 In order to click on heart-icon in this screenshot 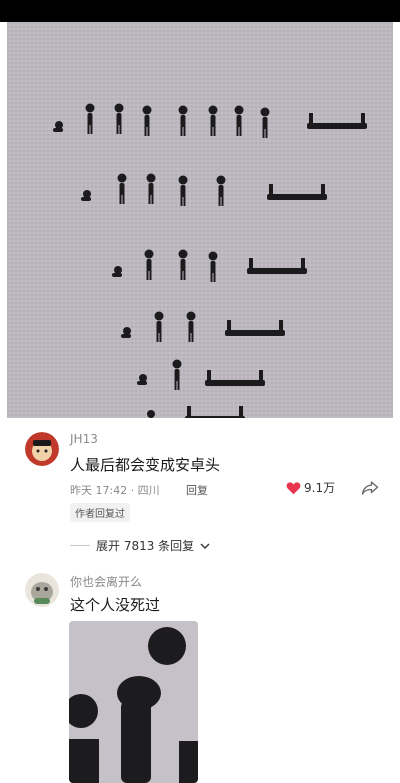, I will do `click(293, 487)`.